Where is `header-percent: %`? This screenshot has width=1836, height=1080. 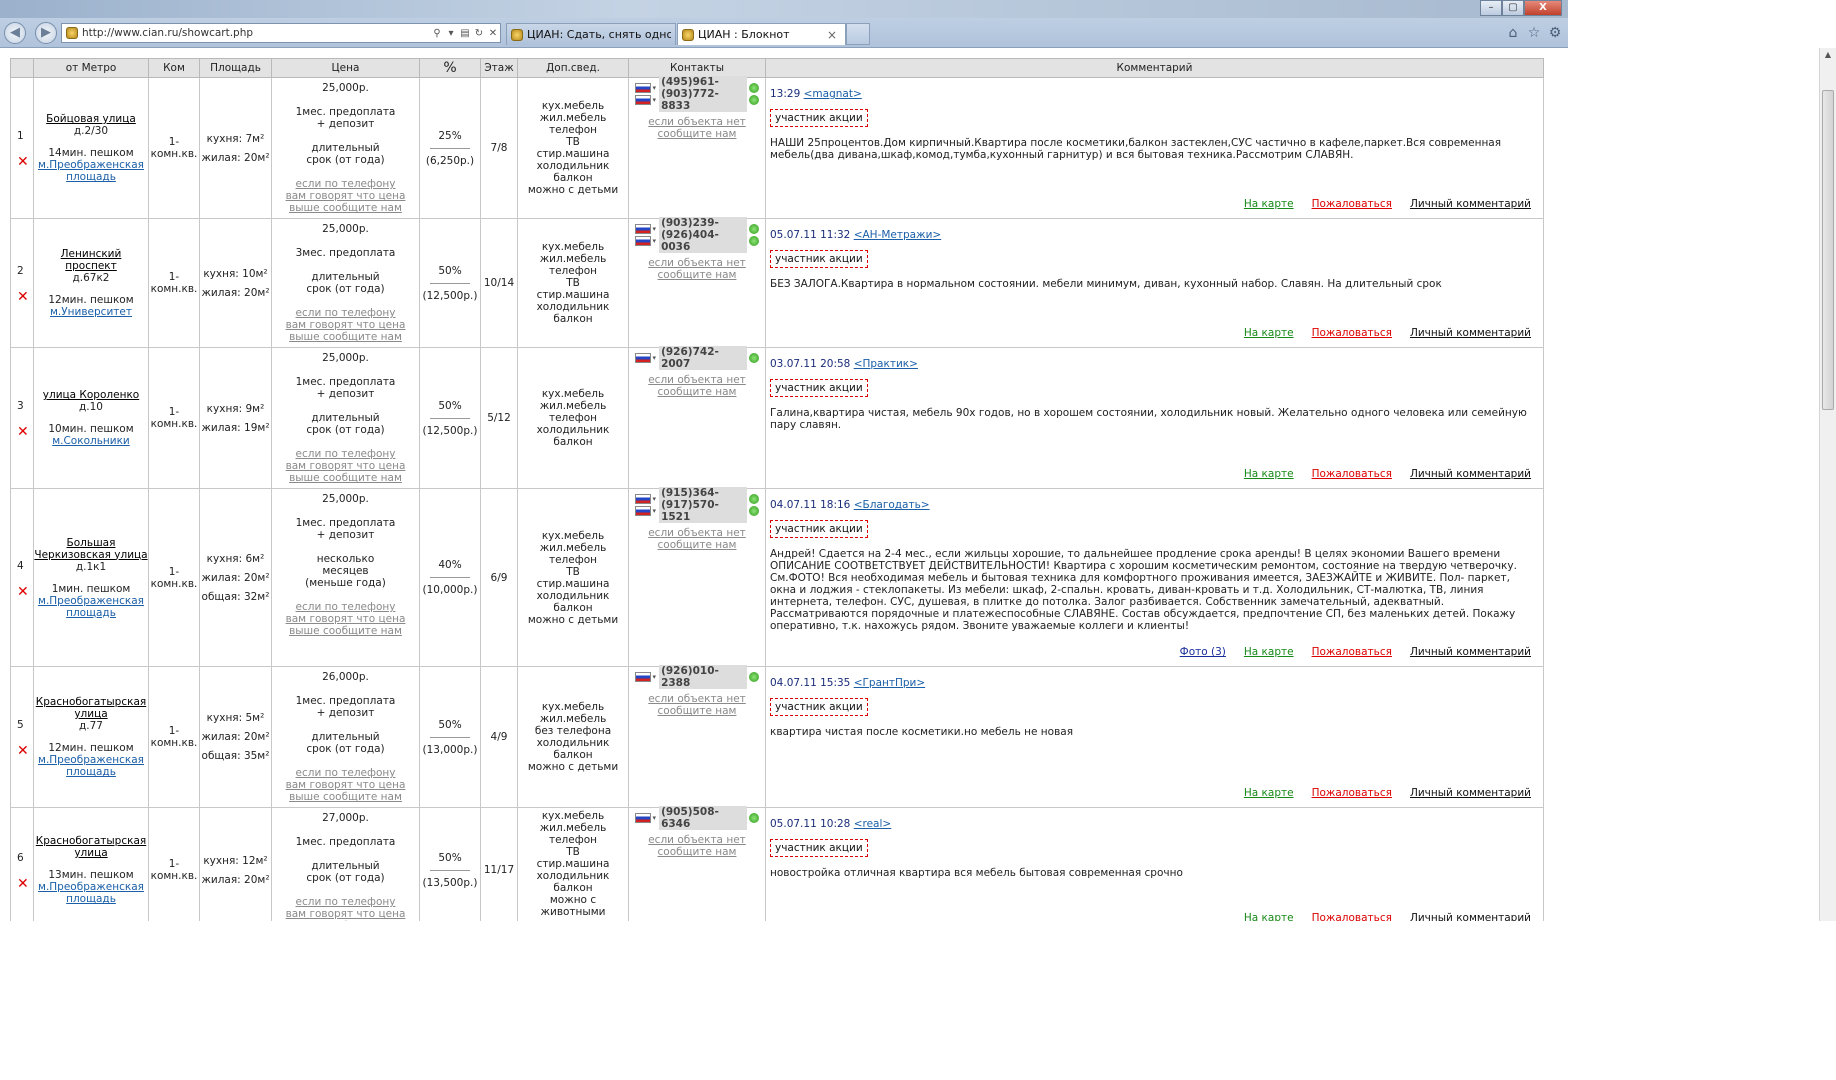 header-percent: % is located at coordinates (450, 68).